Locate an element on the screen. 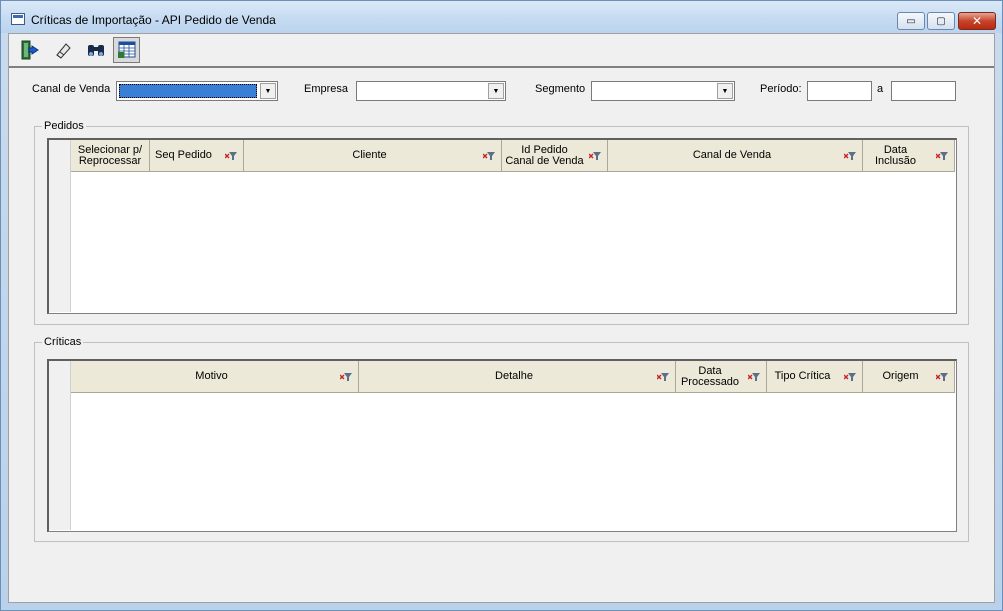 The width and height of the screenshot is (1003, 611). empresa-select: ▼ is located at coordinates (431, 91).